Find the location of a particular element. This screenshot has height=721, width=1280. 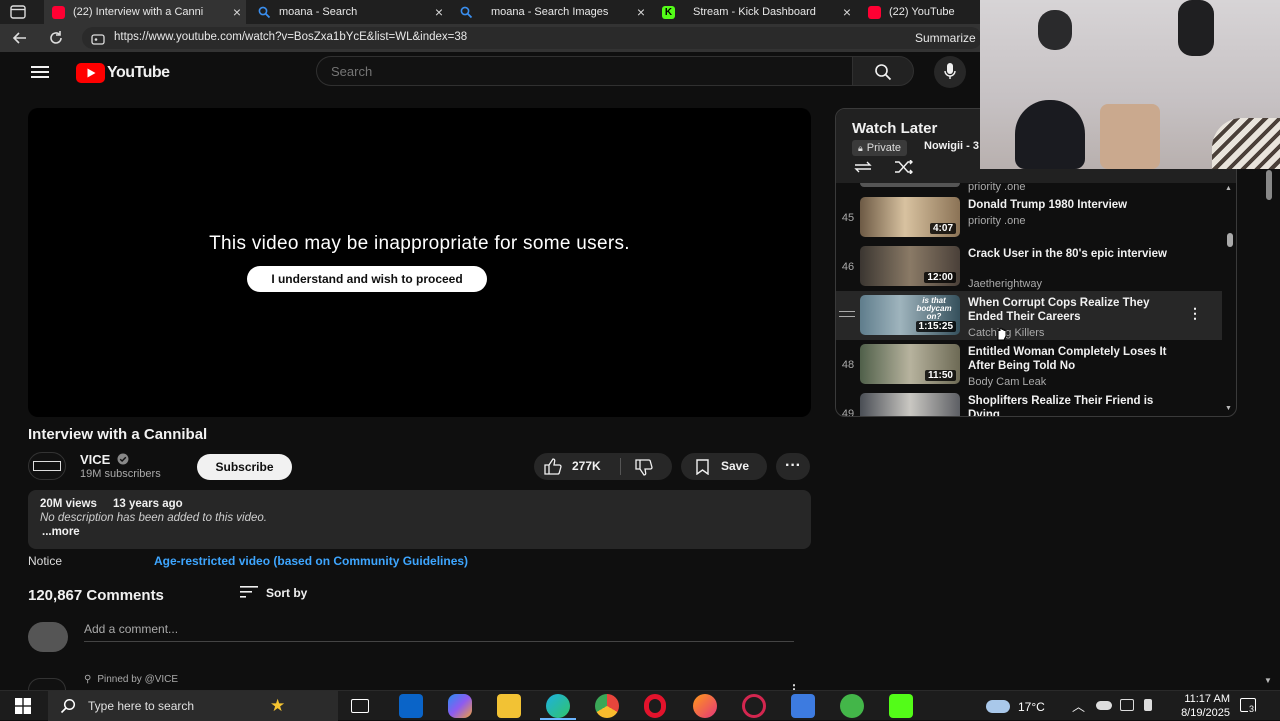

copilot-icon is located at coordinates (460, 706).